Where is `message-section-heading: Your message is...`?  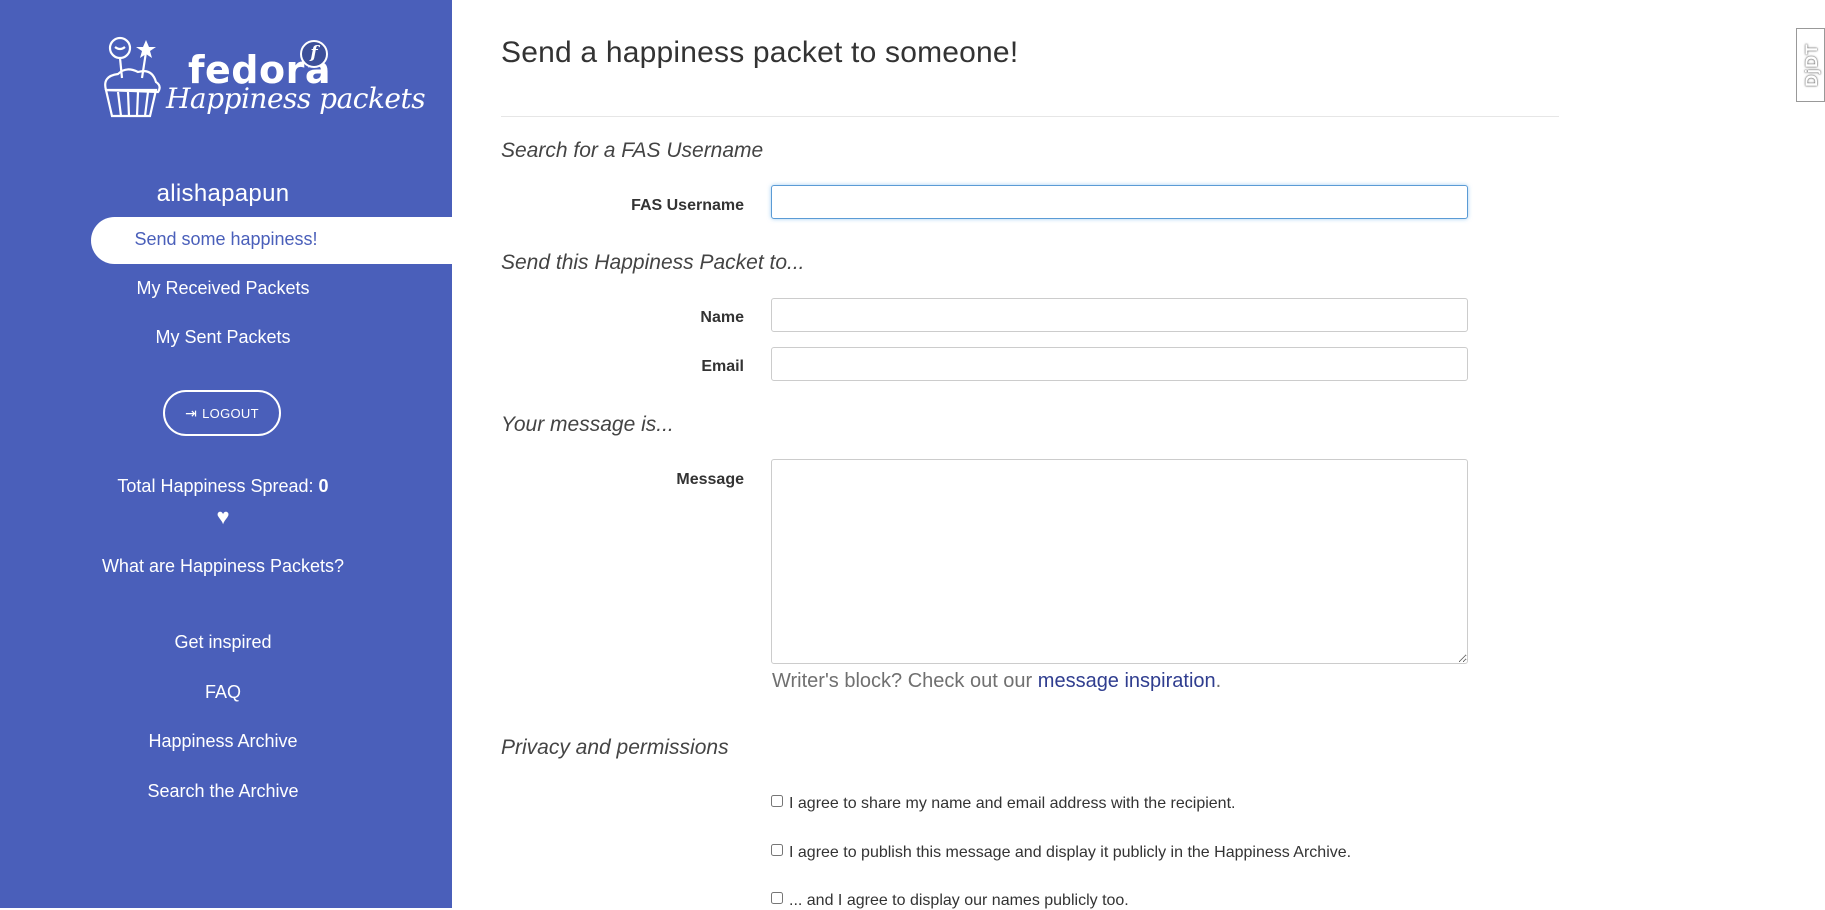 message-section-heading: Your message is... is located at coordinates (587, 424).